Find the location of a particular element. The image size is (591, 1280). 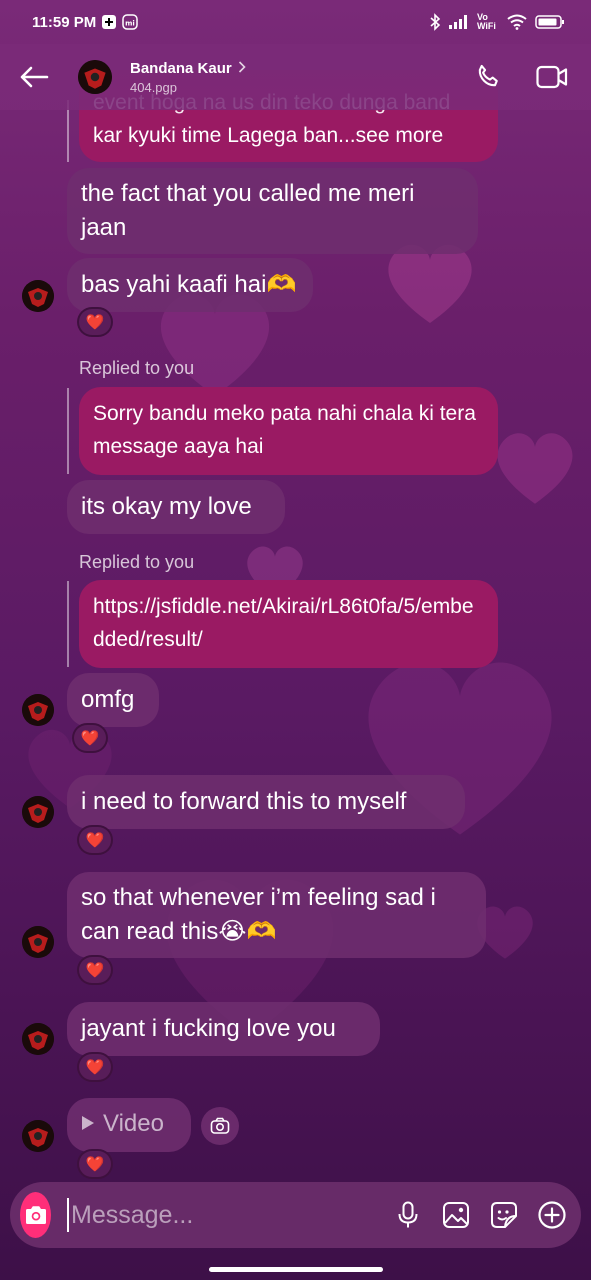

composer-actions is located at coordinates (482, 1215).